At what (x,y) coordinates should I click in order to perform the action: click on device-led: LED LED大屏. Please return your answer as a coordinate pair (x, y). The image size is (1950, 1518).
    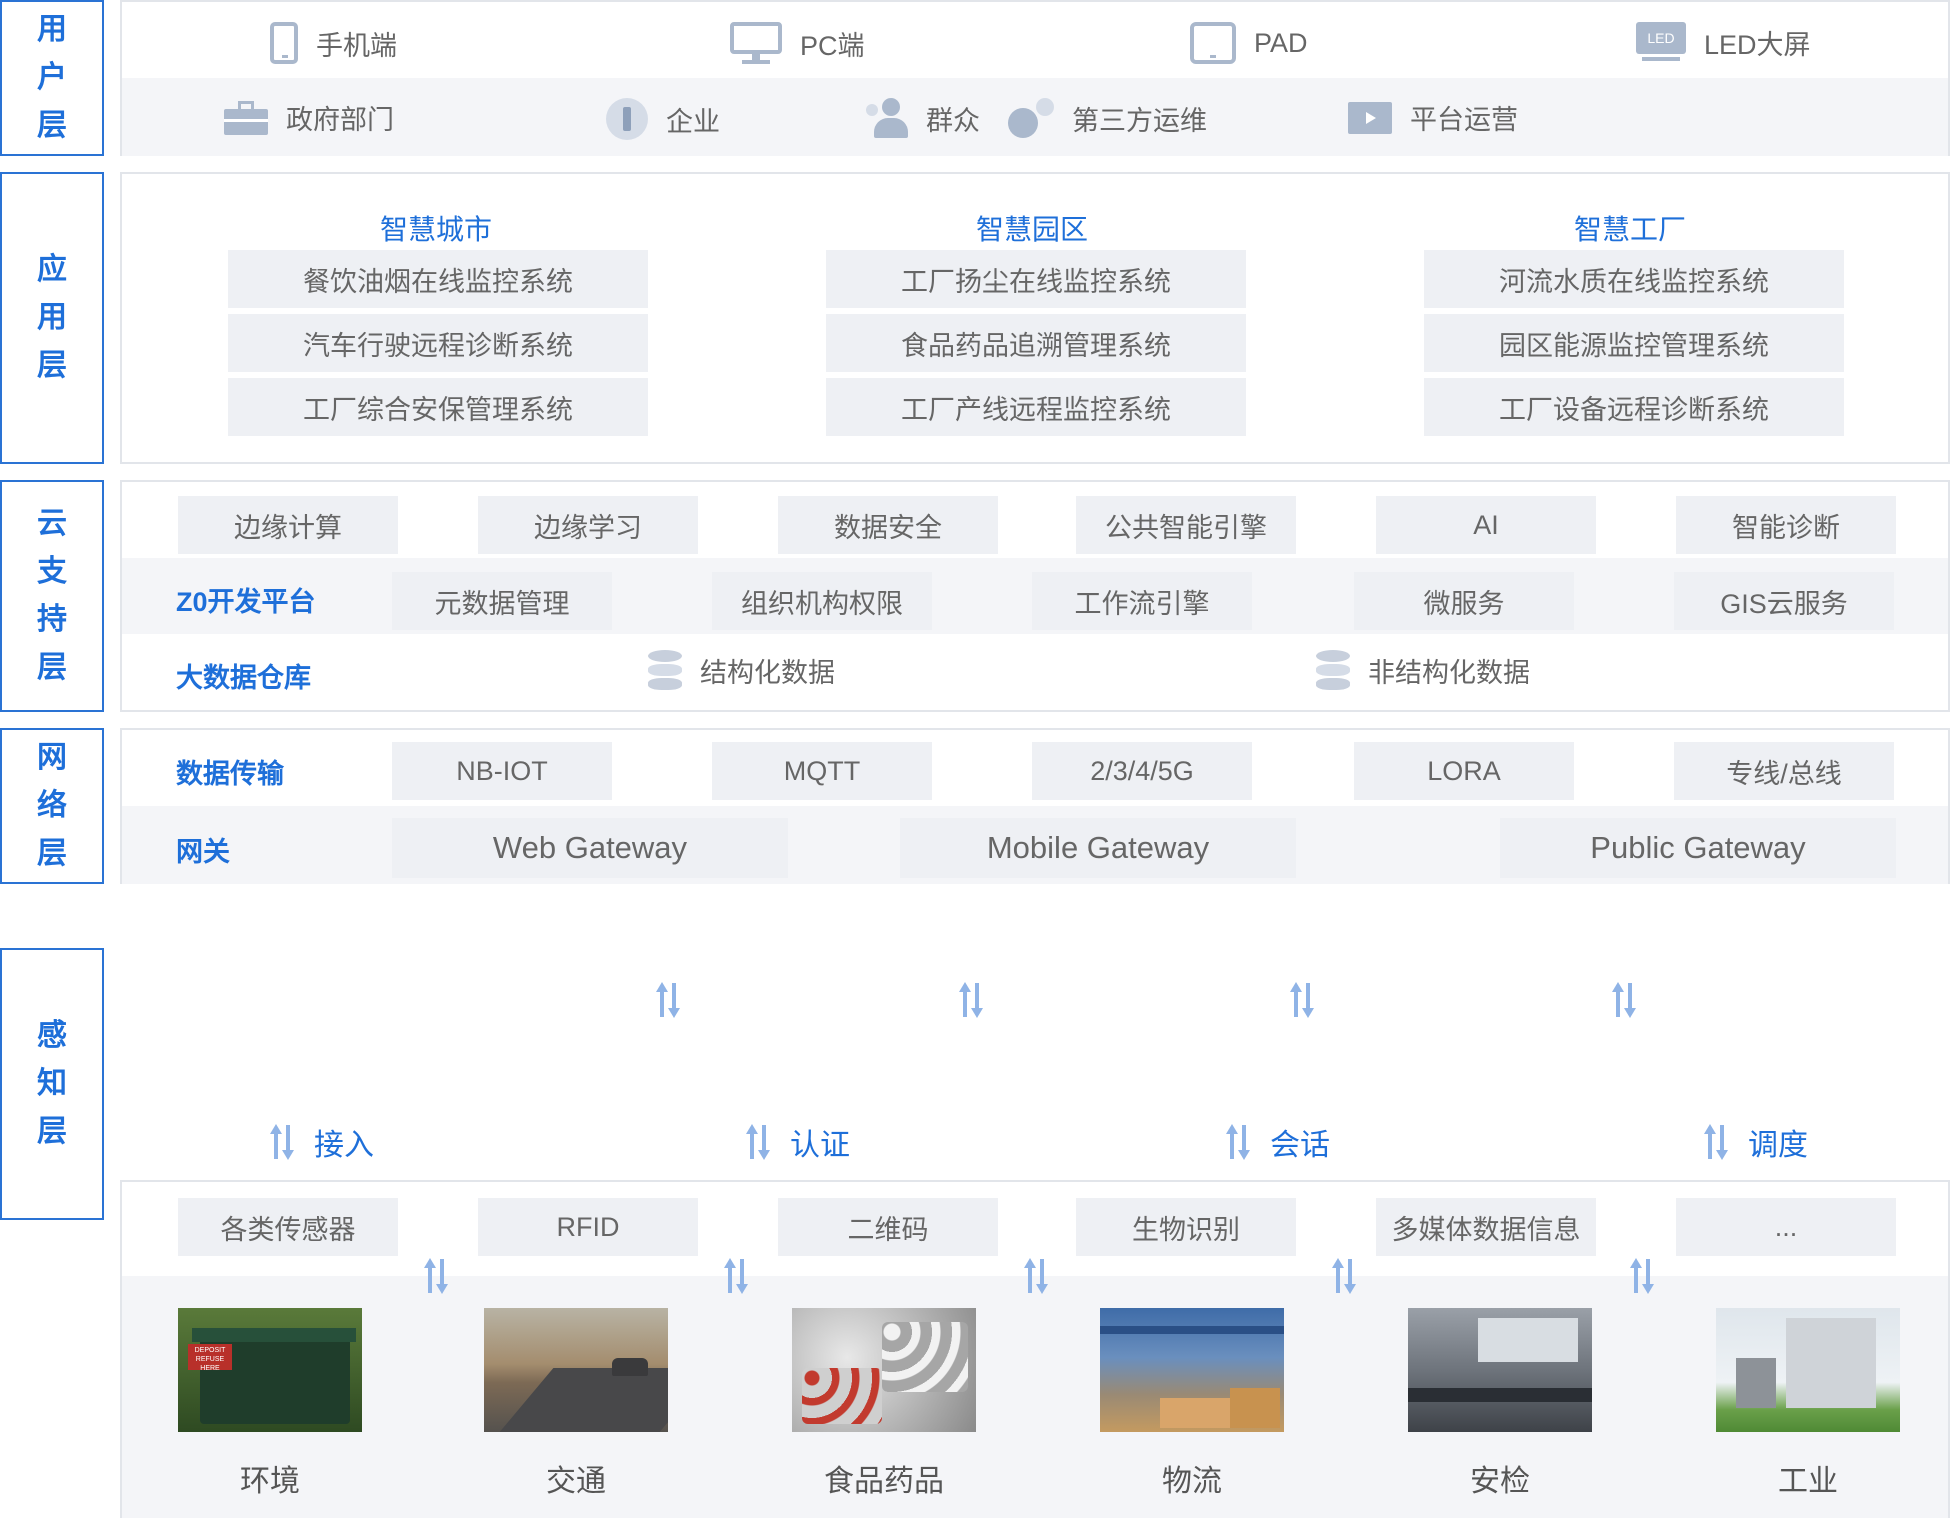
    Looking at the image, I should click on (1723, 42).